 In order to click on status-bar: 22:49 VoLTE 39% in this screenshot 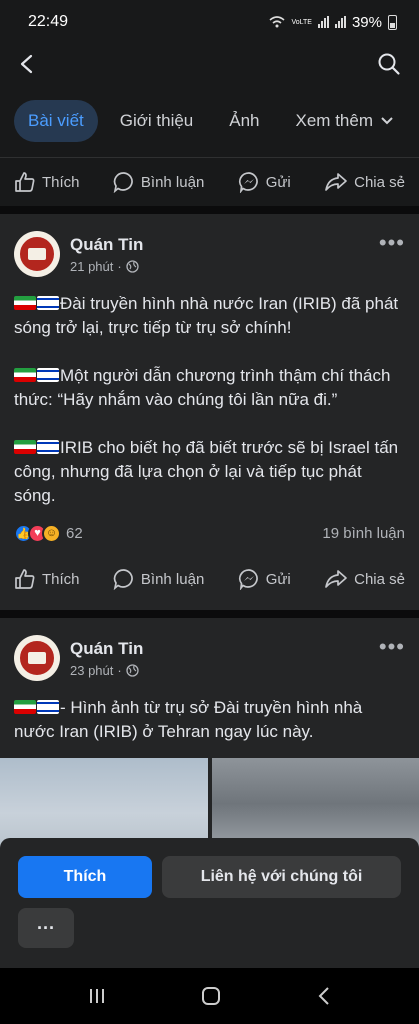, I will do `click(209, 22)`.